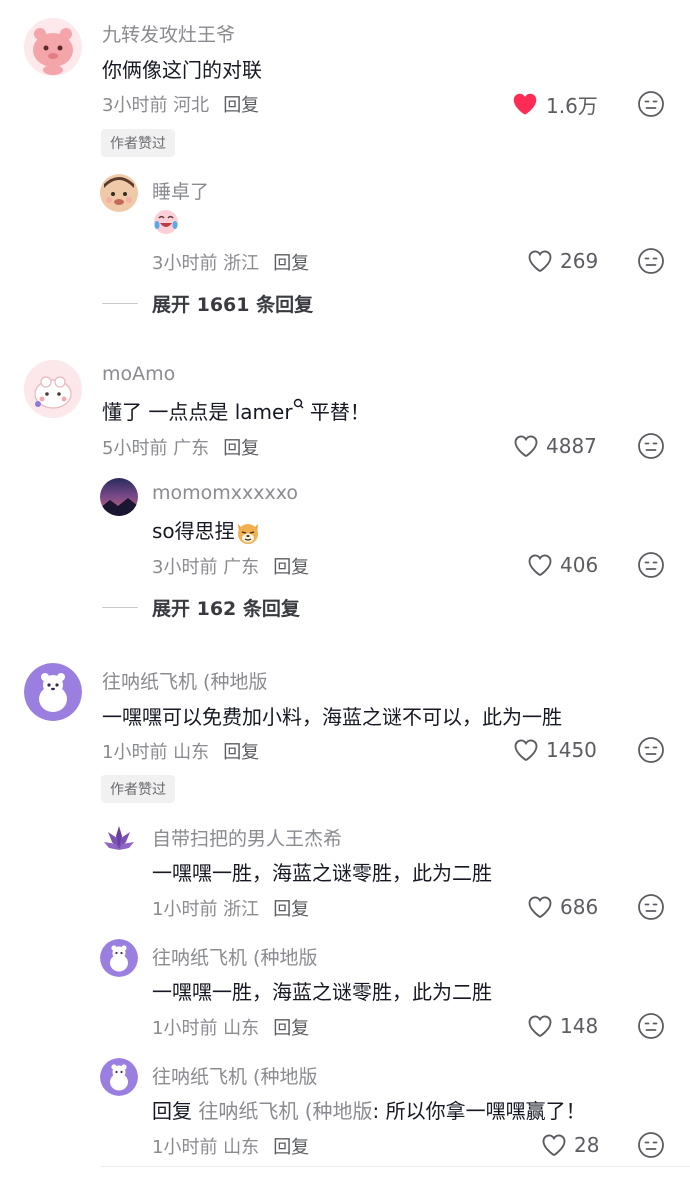  What do you see at coordinates (206, 909) in the screenshot?
I see `reply-time-location: 1小时前 浙江` at bounding box center [206, 909].